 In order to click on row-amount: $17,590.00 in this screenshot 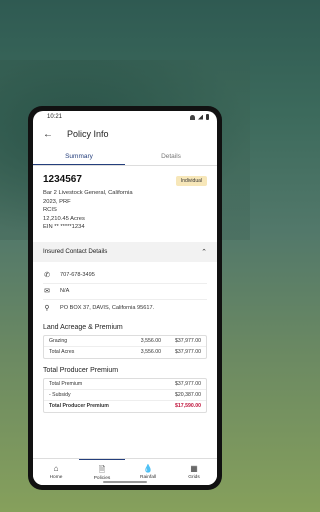, I will do `click(188, 406)`.